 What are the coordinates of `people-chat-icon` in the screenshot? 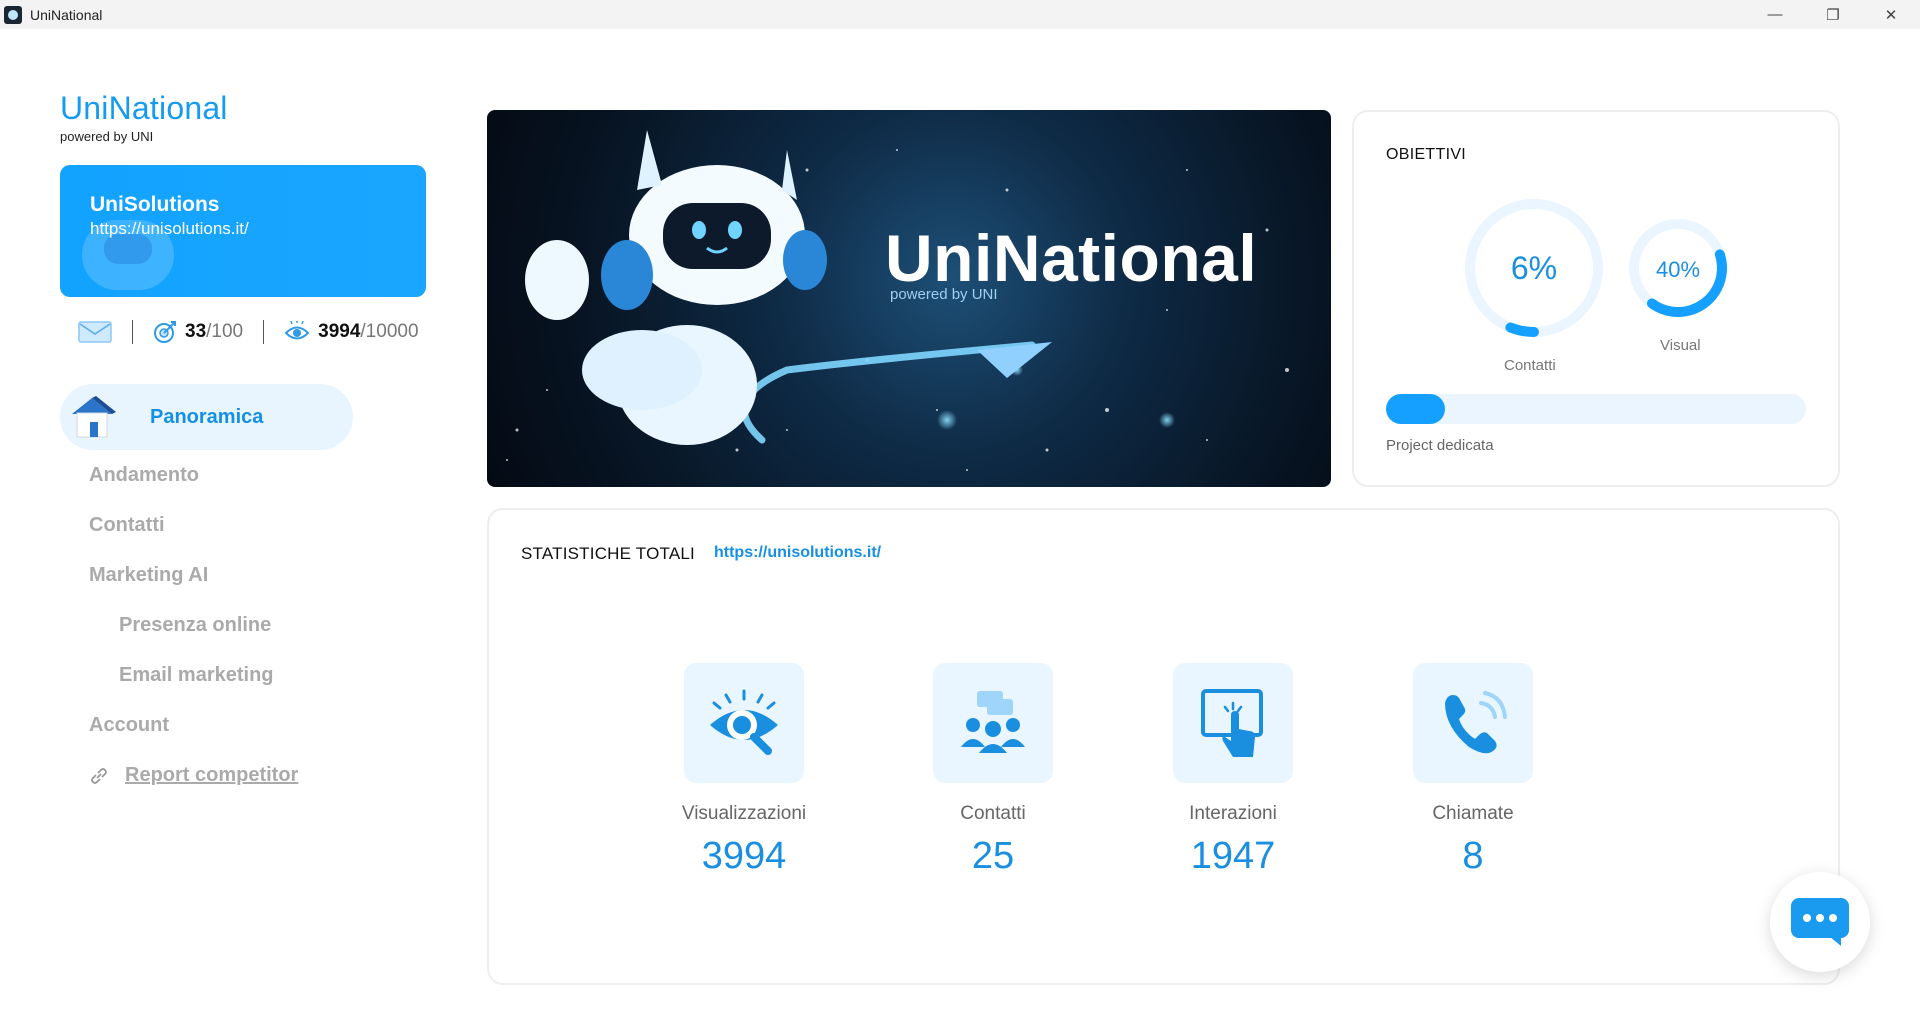 It's located at (993, 722).